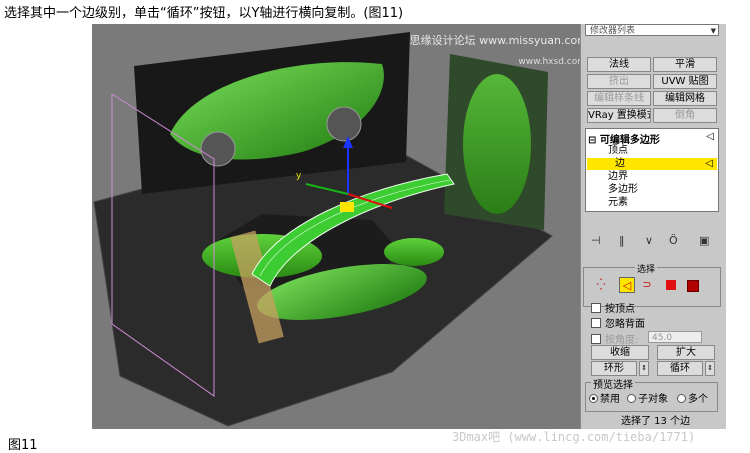 This screenshot has height=453, width=750. Describe the element at coordinates (627, 285) in the screenshot. I see `edge-mode-icon: ◁` at that location.